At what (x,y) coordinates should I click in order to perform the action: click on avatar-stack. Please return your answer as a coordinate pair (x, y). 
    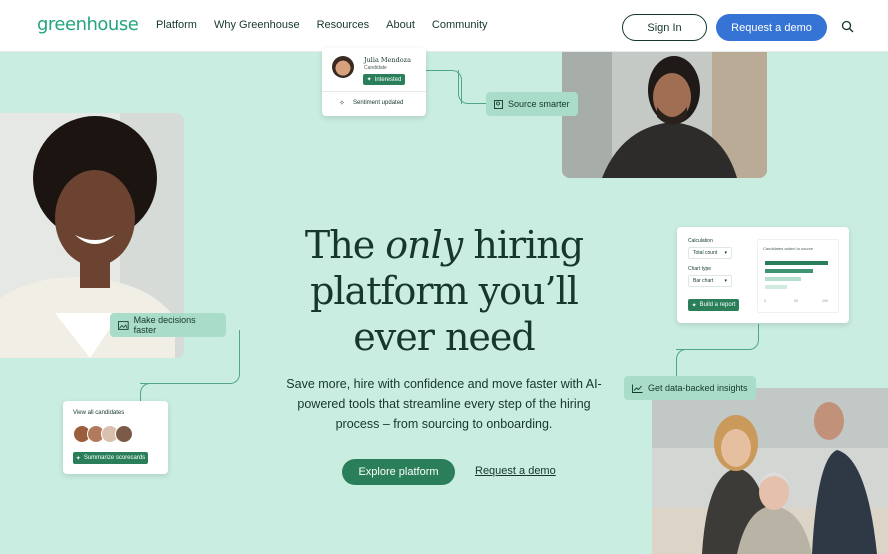
    Looking at the image, I should click on (108, 434).